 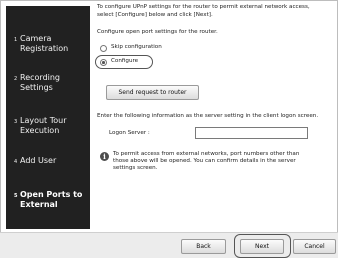 What do you see at coordinates (36, 87) in the screenshot?
I see `step-label: Settings` at bounding box center [36, 87].